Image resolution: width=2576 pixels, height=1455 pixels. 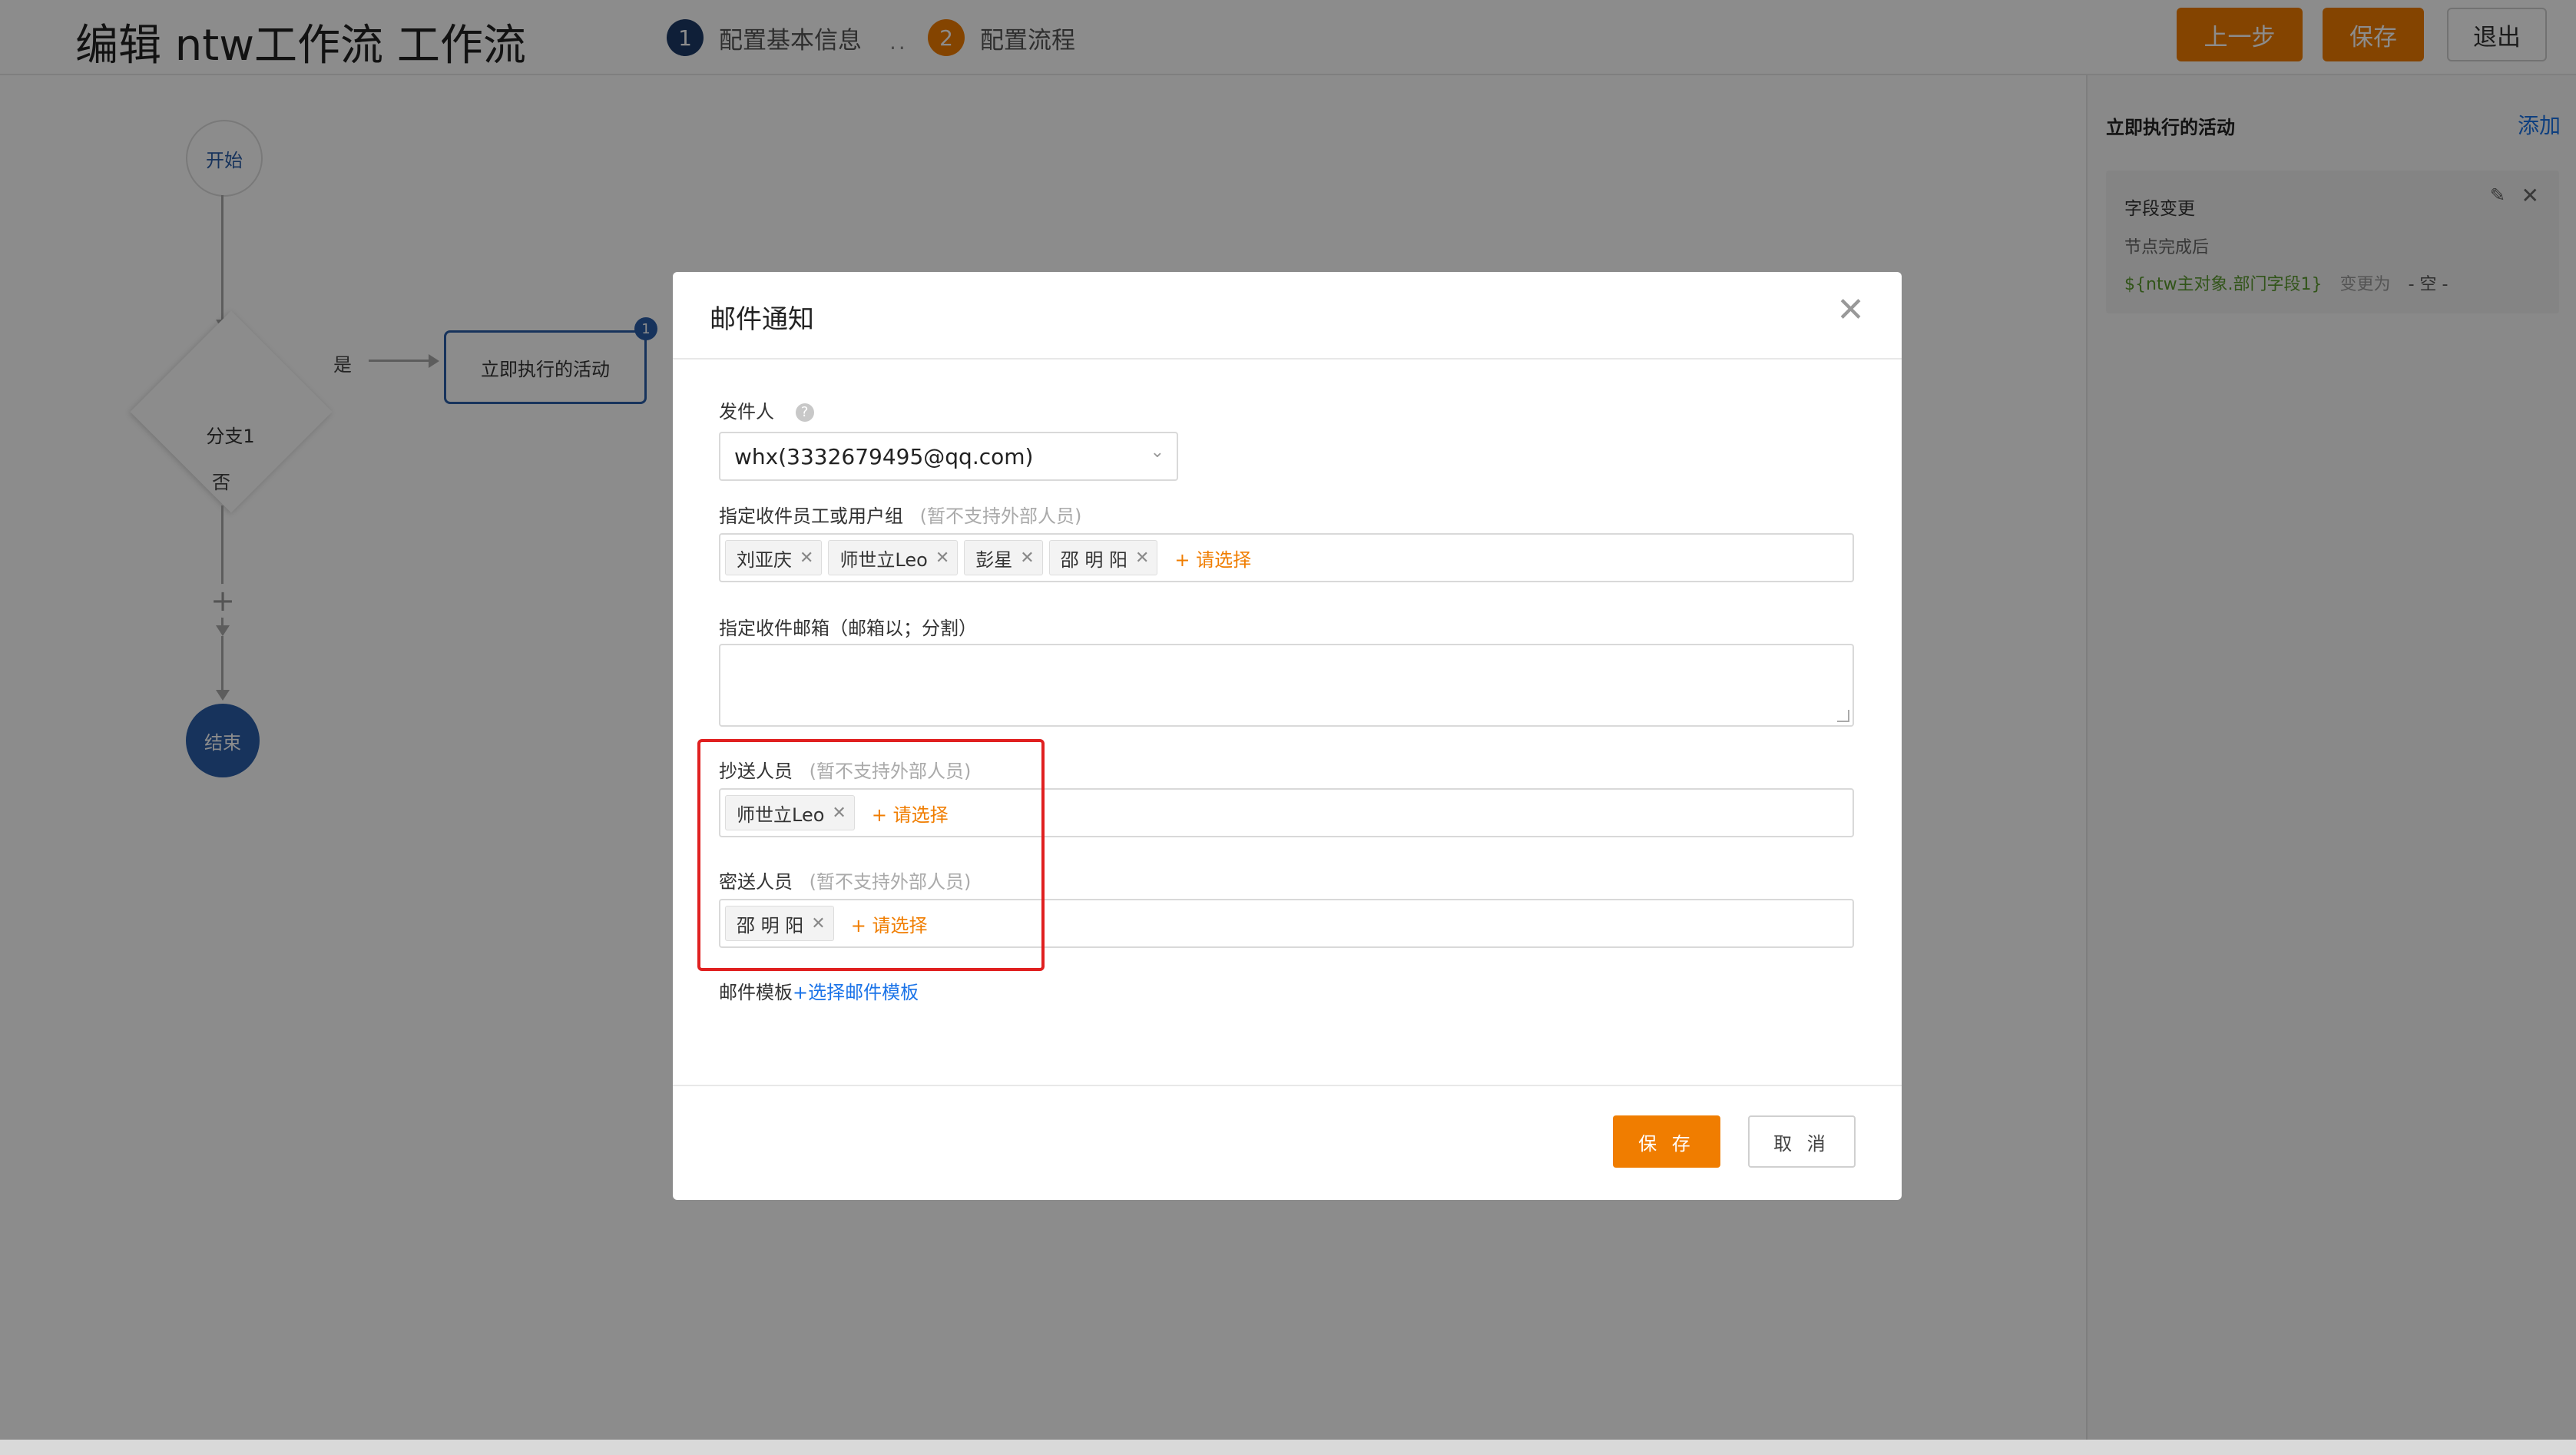 I want to click on sender-label: 发件人 ?, so click(x=767, y=409).